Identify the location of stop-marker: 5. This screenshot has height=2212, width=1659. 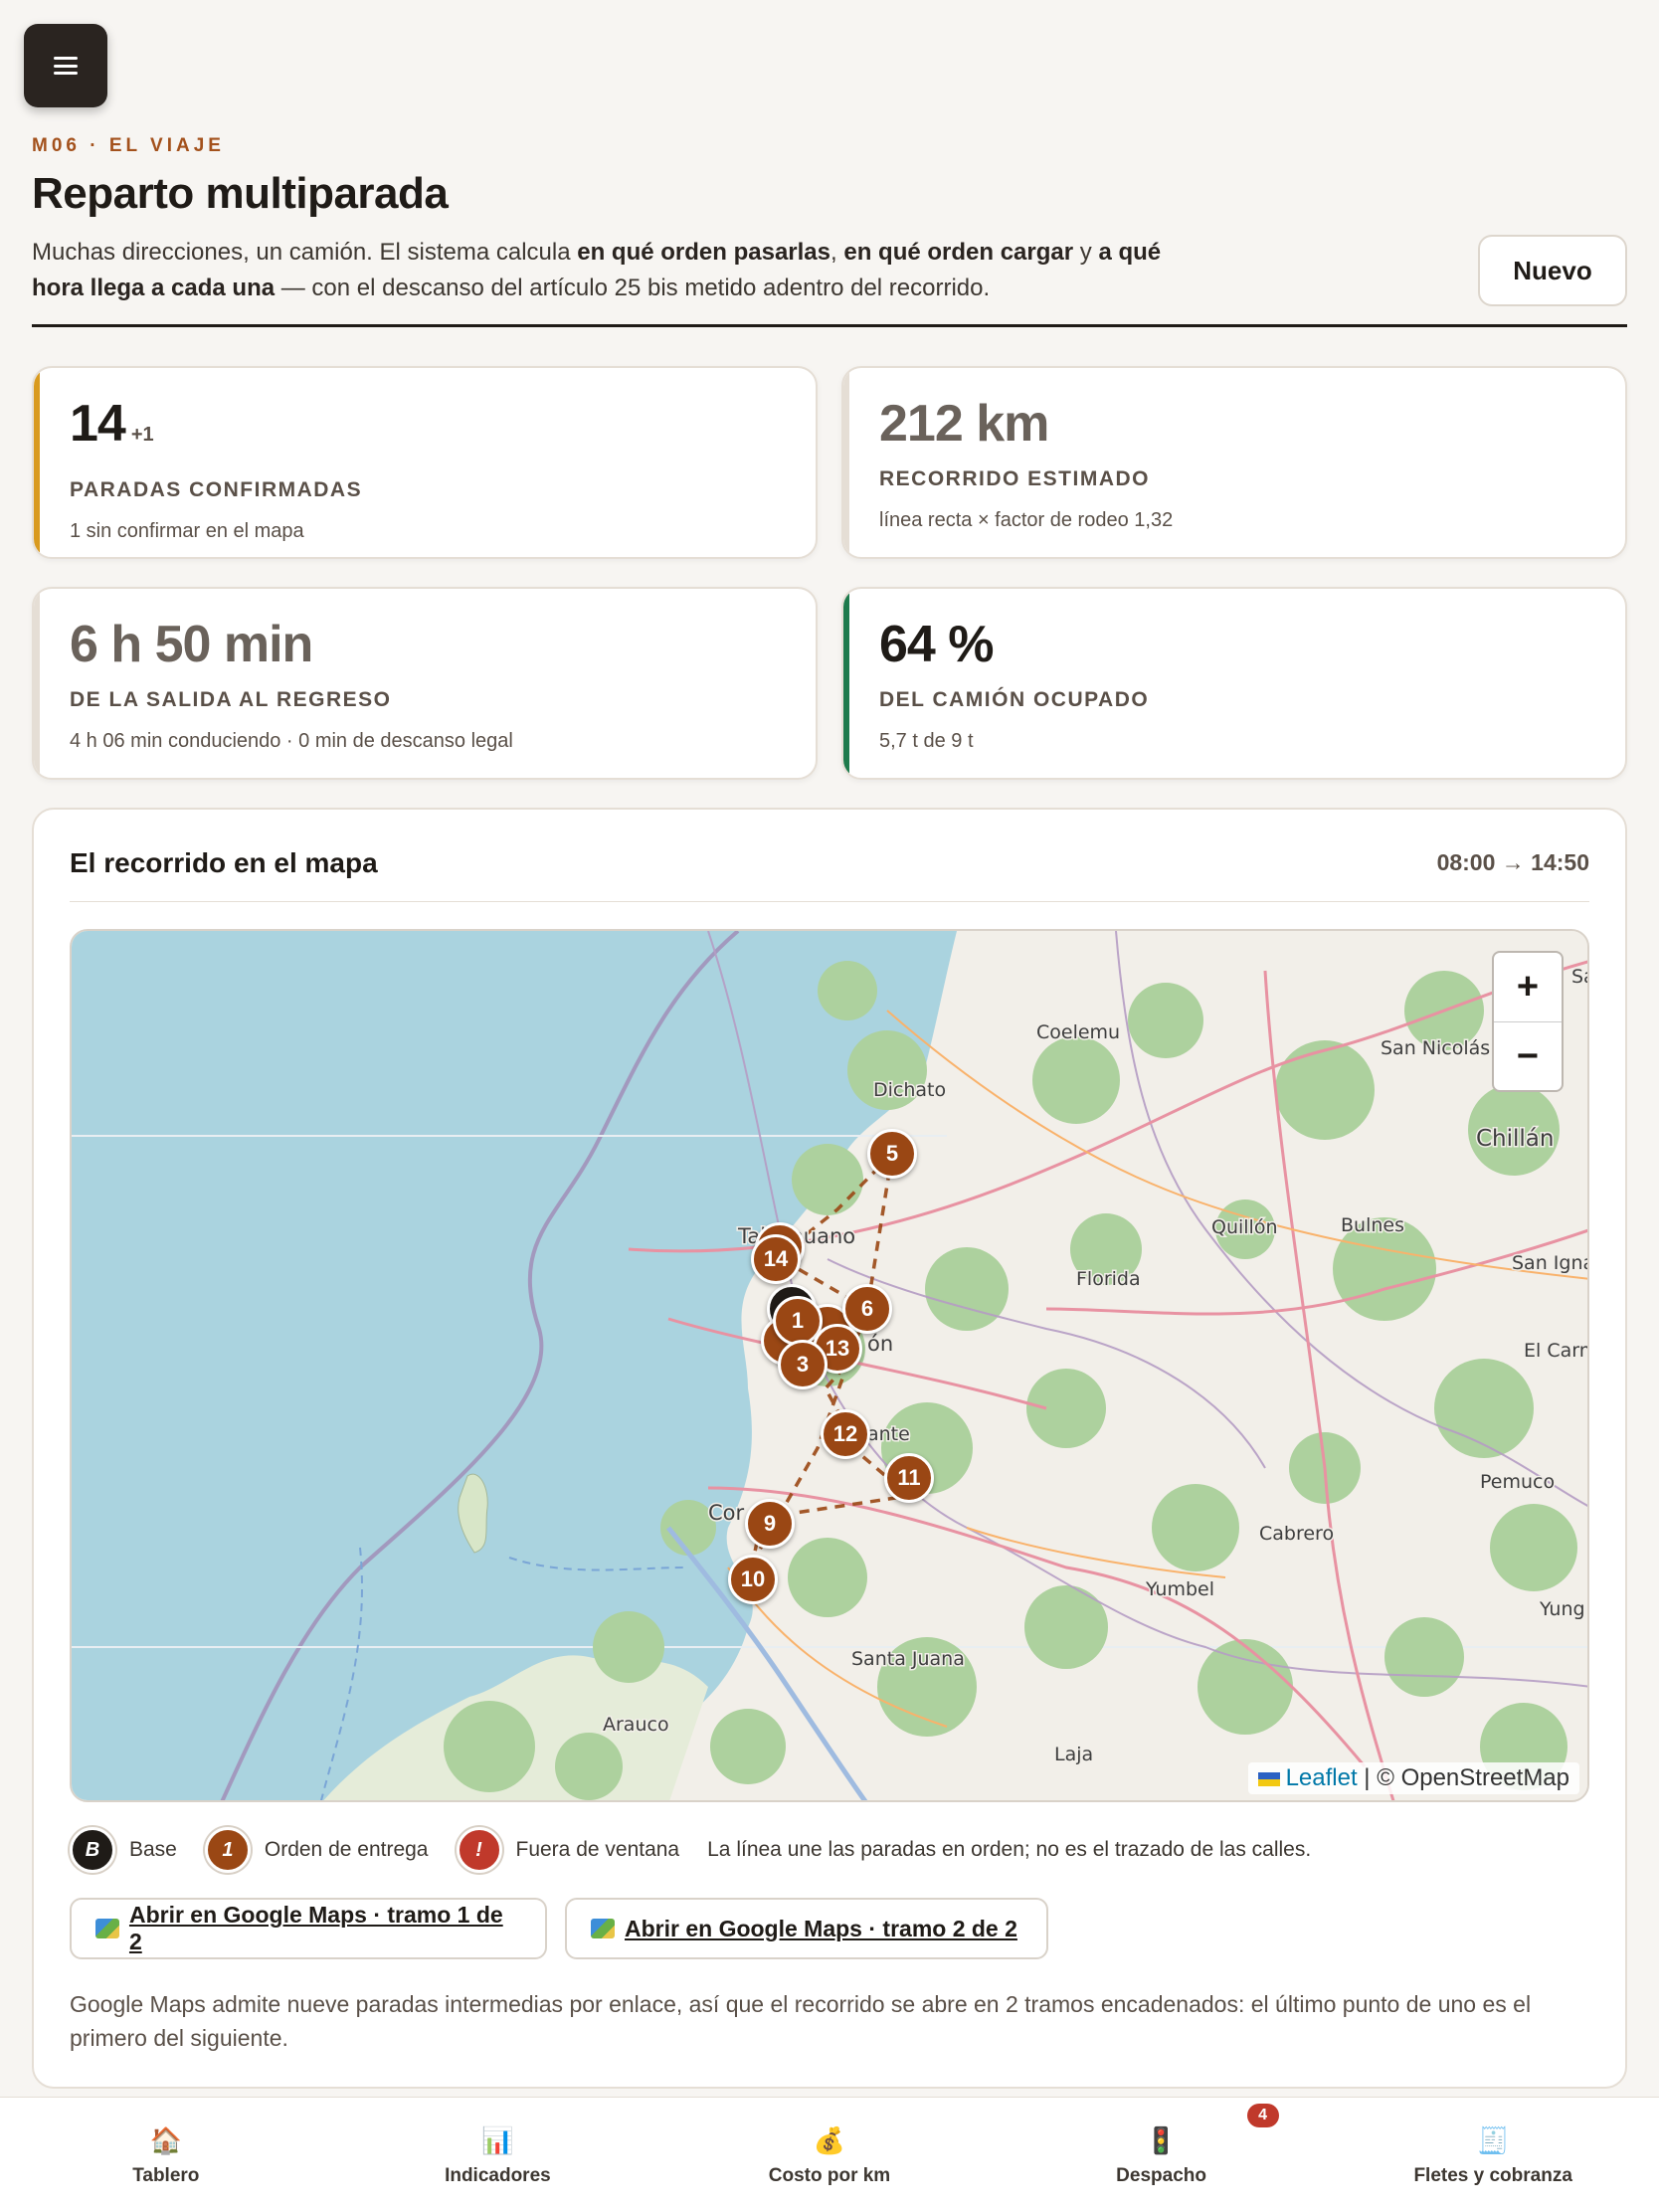
(892, 1154).